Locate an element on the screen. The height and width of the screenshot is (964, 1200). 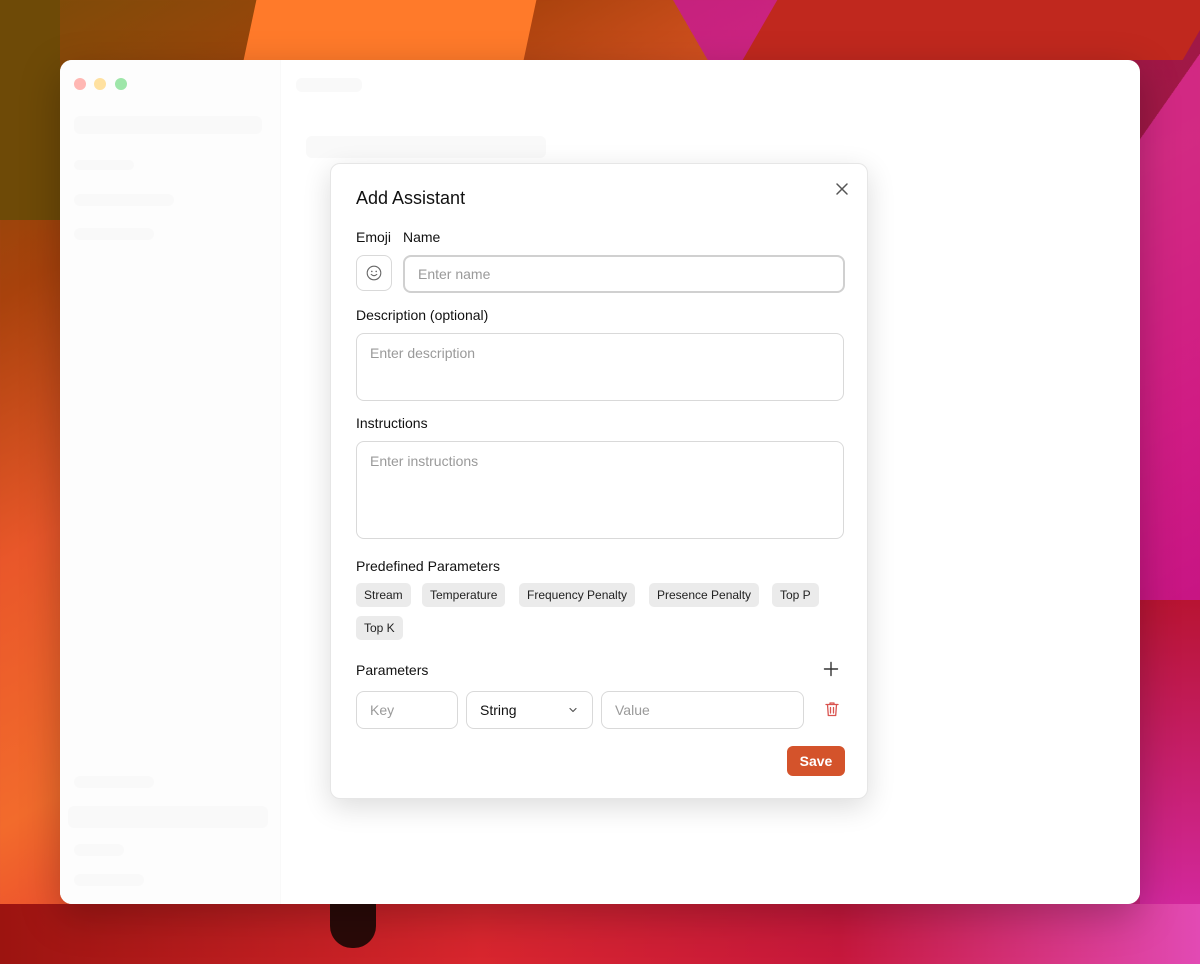
chip-top-p: Top P is located at coordinates (795, 595).